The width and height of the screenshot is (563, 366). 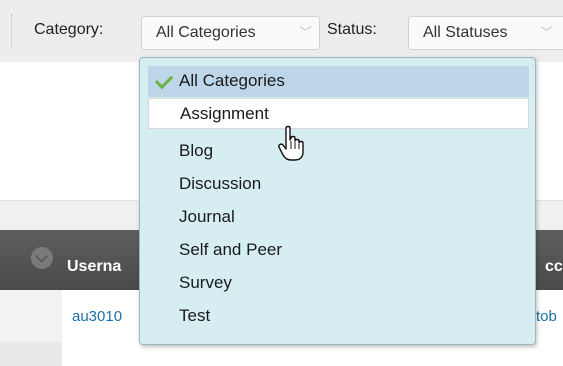 What do you see at coordinates (312, 354) in the screenshot?
I see `table-row` at bounding box center [312, 354].